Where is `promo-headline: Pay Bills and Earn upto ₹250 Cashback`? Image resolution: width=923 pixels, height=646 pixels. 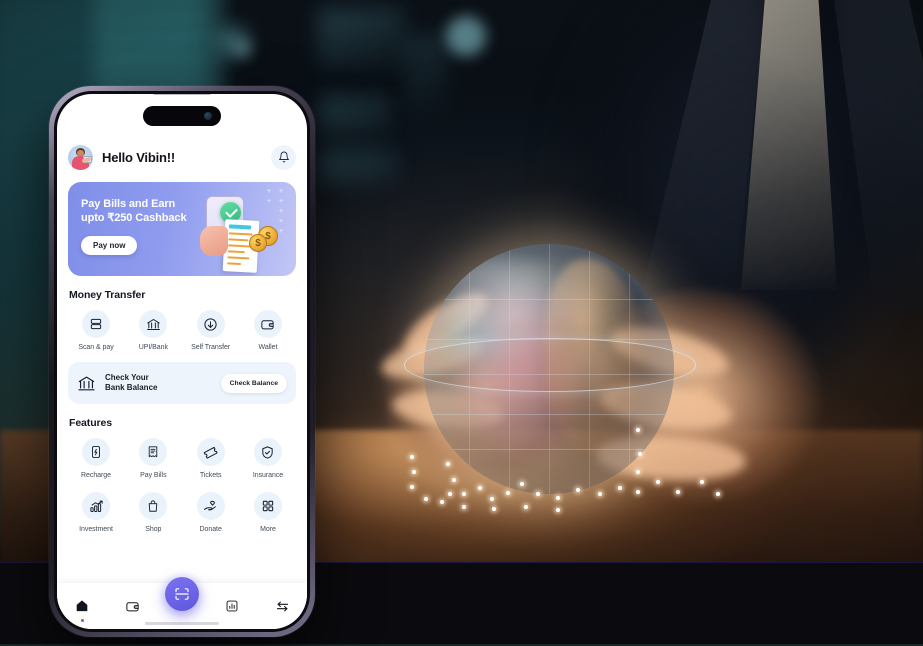 promo-headline: Pay Bills and Earn upto ₹250 Cashback is located at coordinates (146, 211).